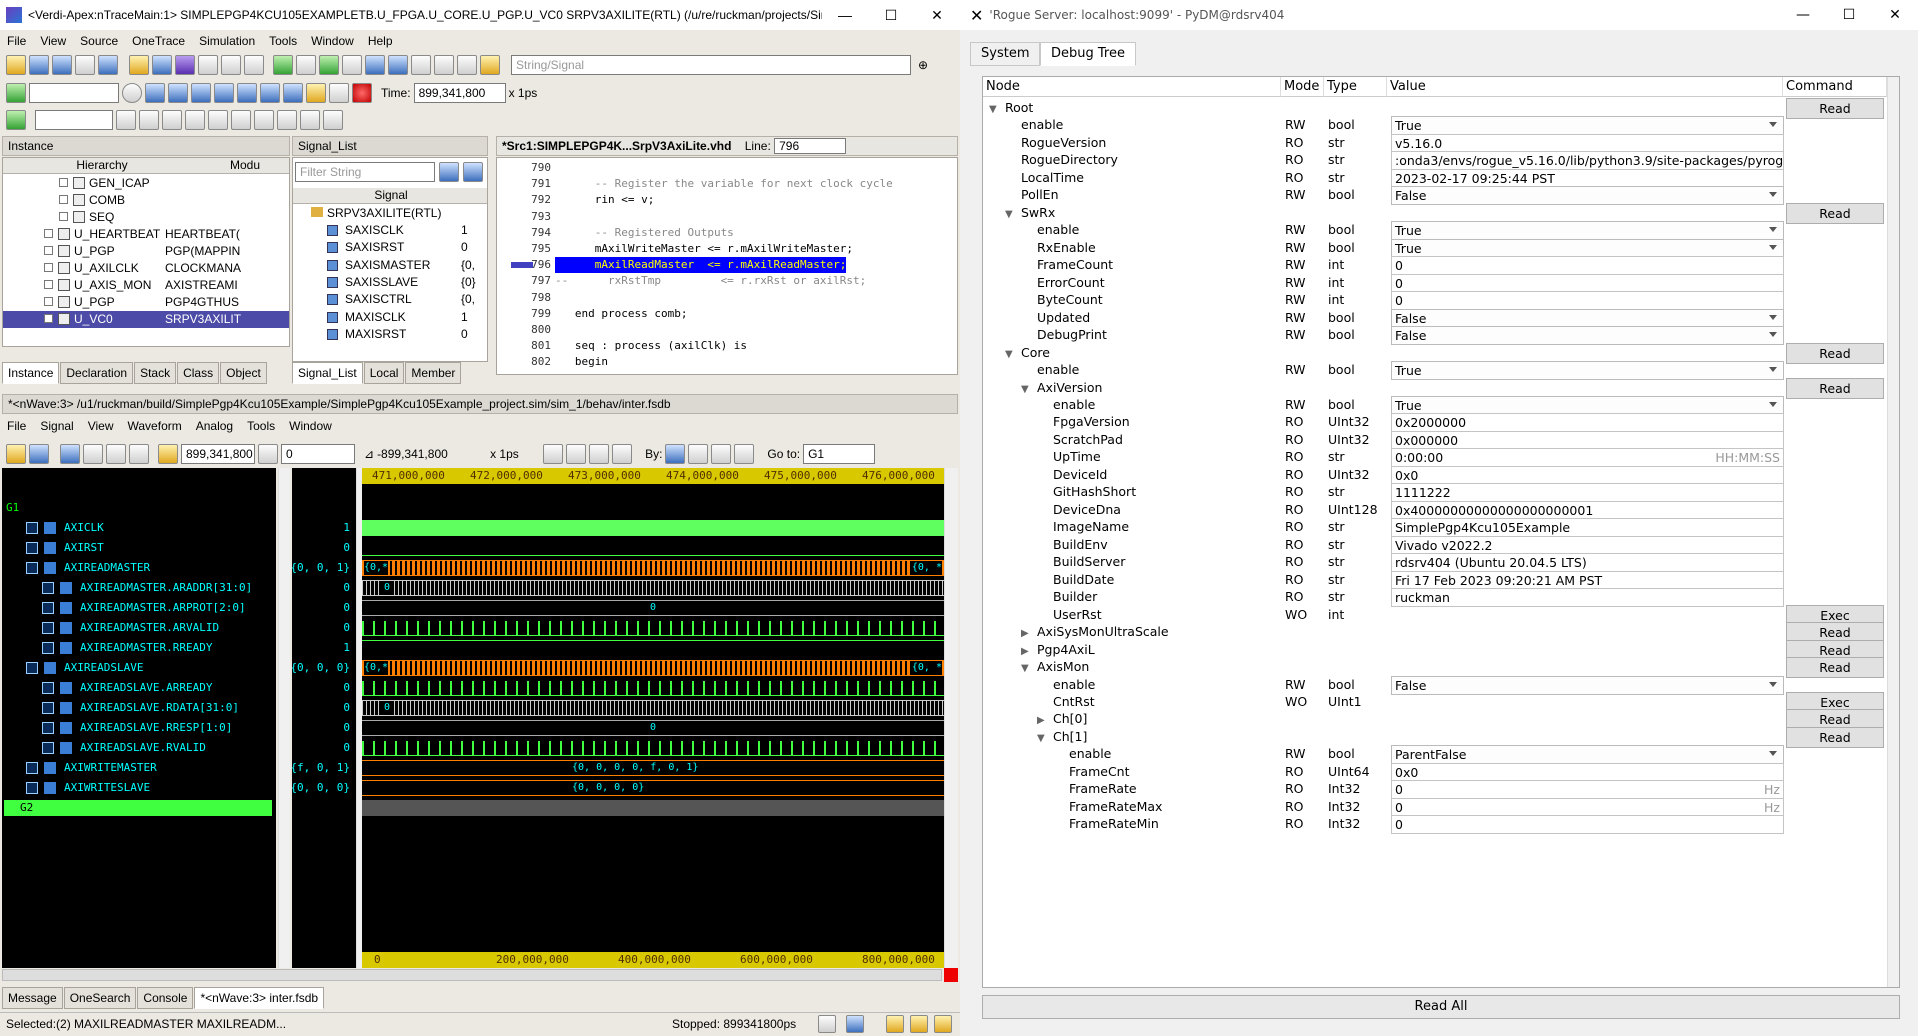  I want to click on wave-signal-name: AXIRST, so click(65, 548).